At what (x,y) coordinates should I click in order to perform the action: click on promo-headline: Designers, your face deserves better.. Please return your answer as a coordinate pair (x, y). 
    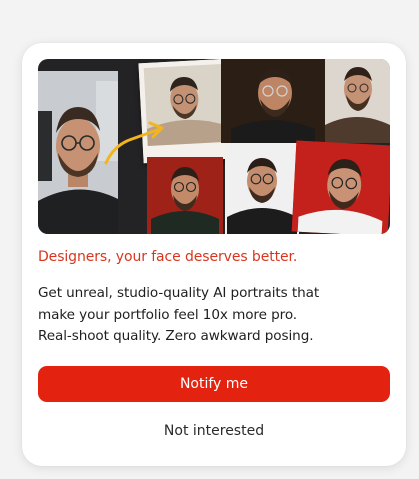
    Looking at the image, I should click on (168, 257).